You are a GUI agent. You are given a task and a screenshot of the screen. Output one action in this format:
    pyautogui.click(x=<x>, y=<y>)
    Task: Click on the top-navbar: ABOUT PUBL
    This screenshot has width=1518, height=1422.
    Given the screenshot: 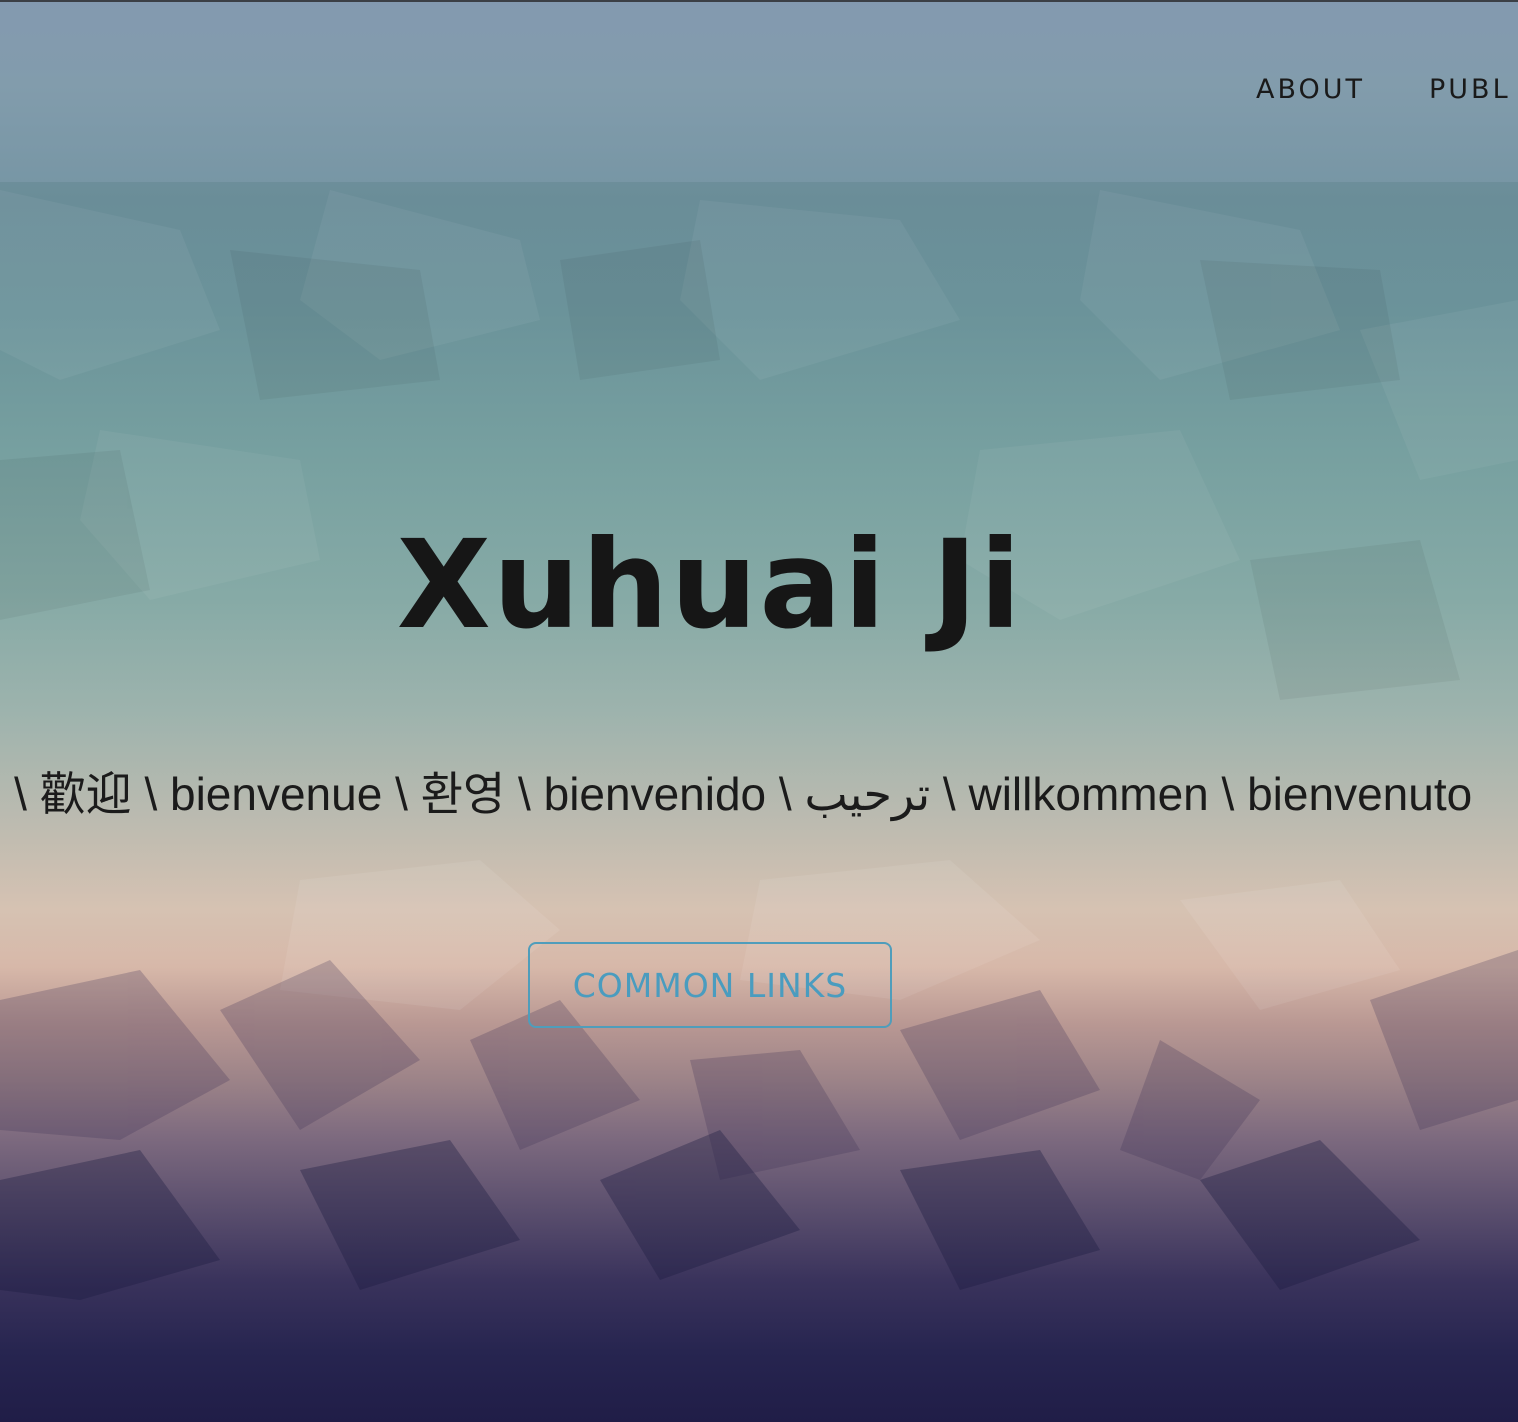 What is the action you would take?
    pyautogui.click(x=759, y=92)
    